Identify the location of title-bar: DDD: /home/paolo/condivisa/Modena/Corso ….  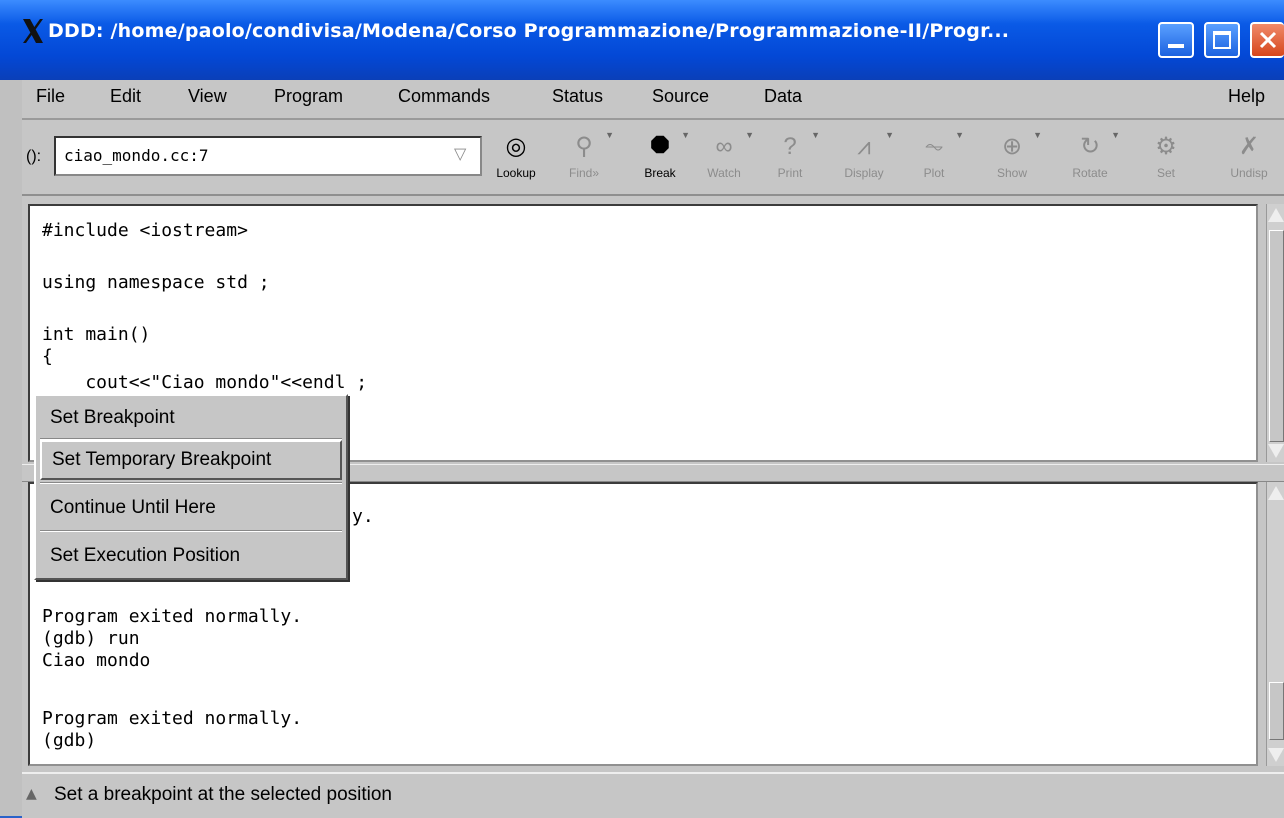
(642, 40).